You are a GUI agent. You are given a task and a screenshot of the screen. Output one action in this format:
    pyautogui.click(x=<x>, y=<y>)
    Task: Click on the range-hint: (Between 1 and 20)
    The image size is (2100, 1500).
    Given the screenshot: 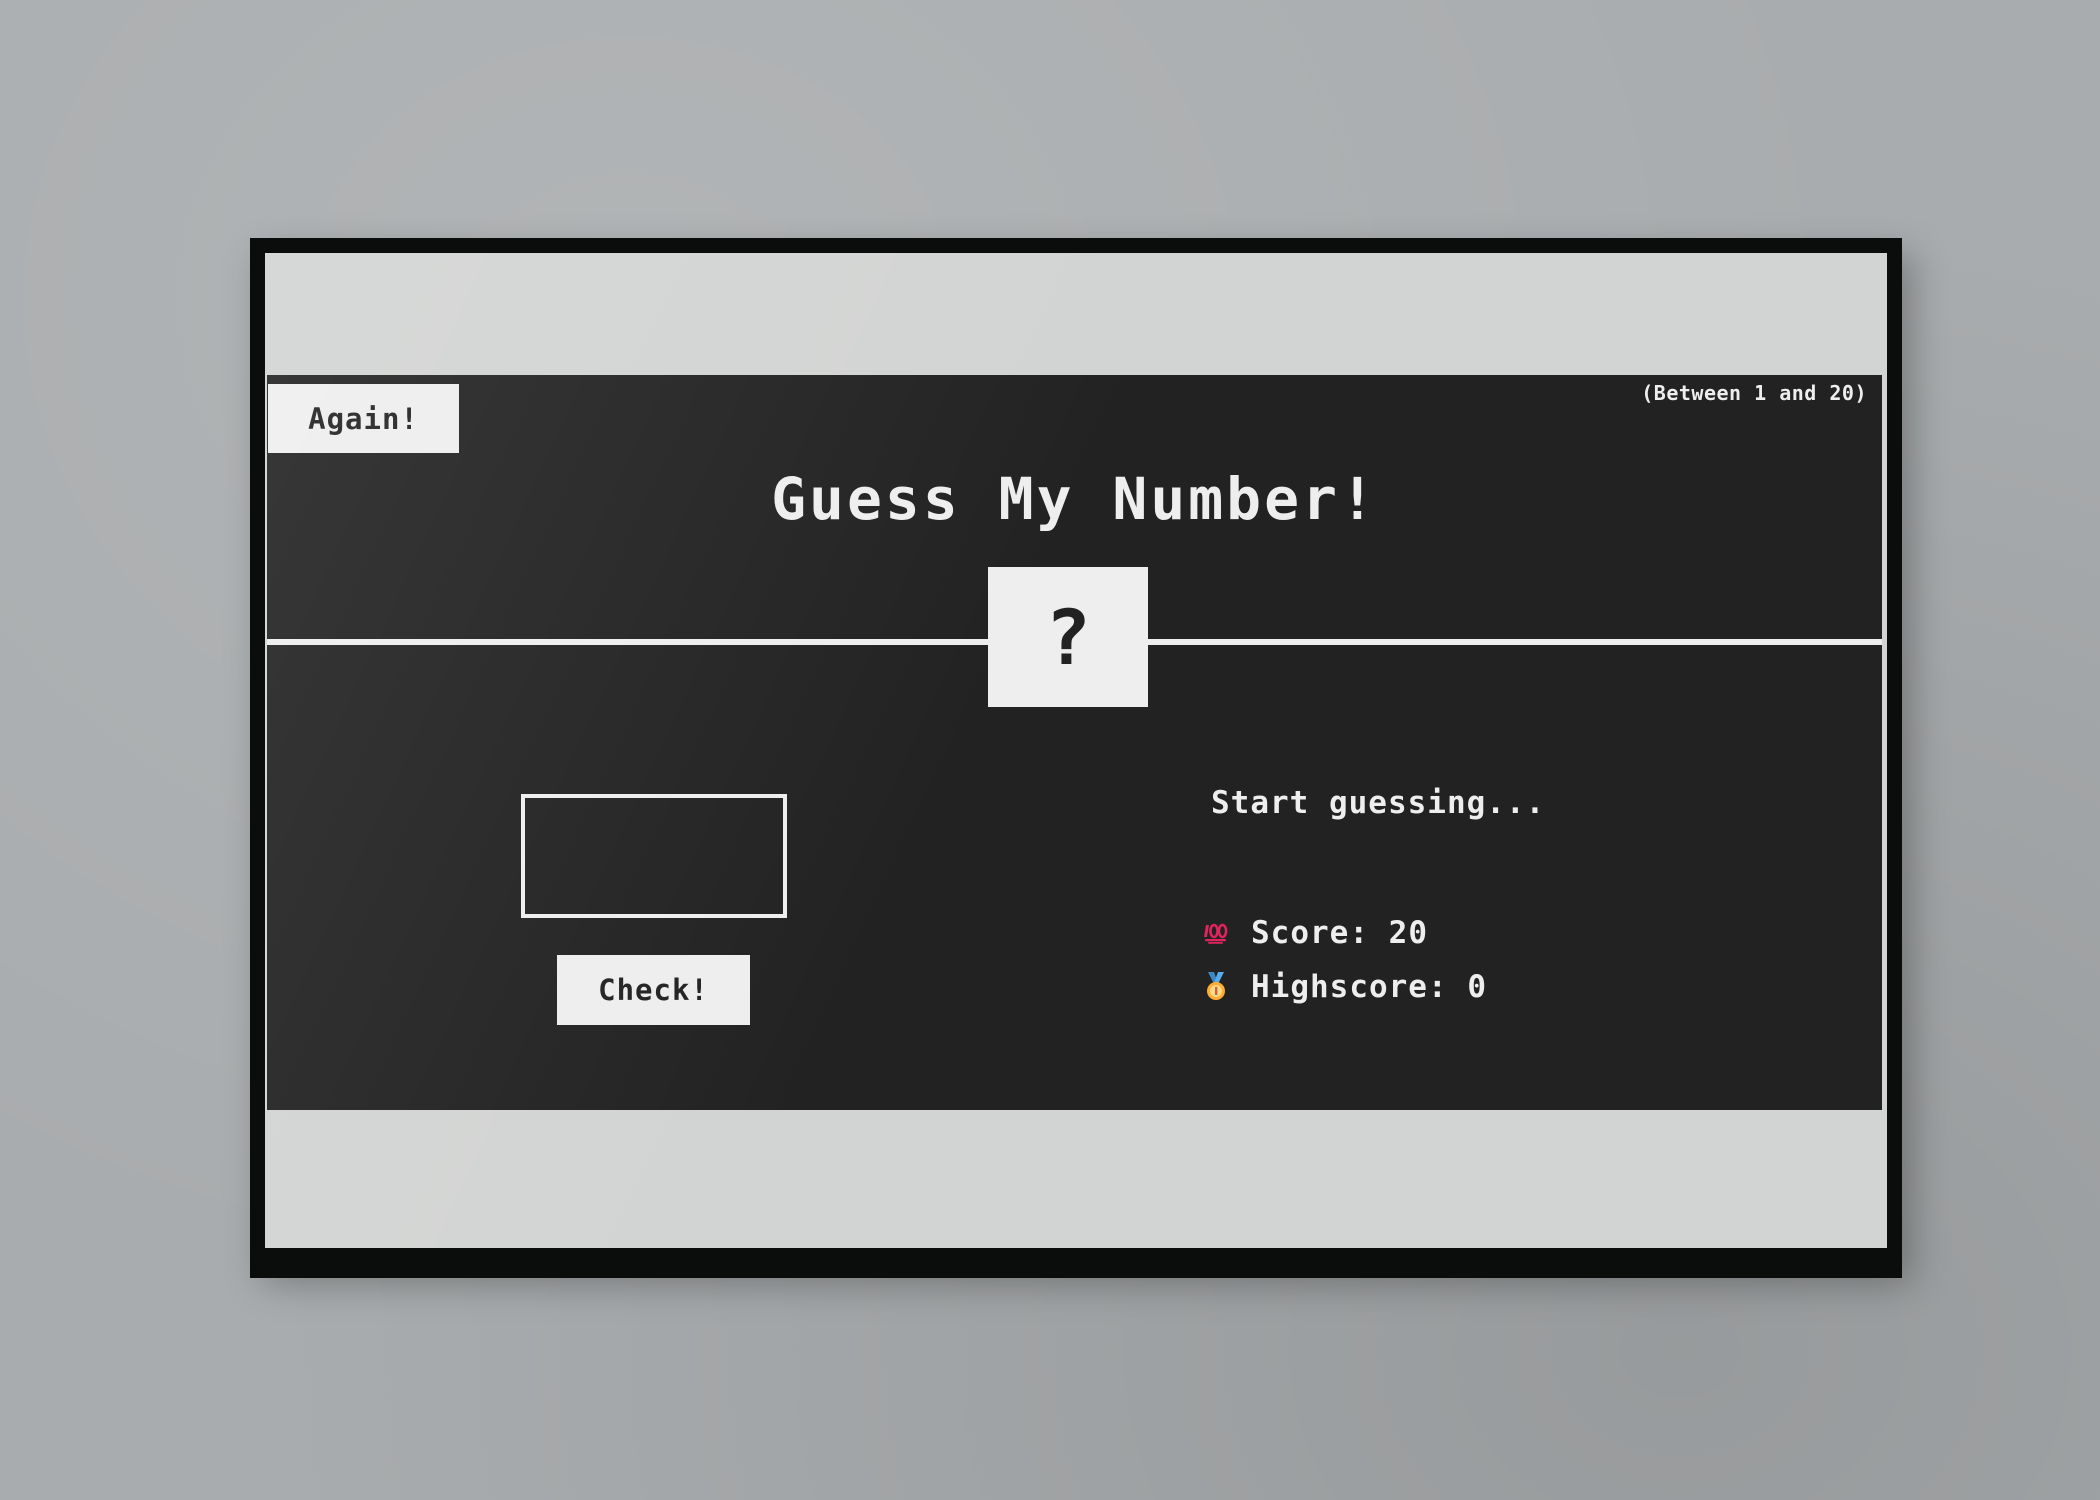 What is the action you would take?
    pyautogui.click(x=1754, y=393)
    